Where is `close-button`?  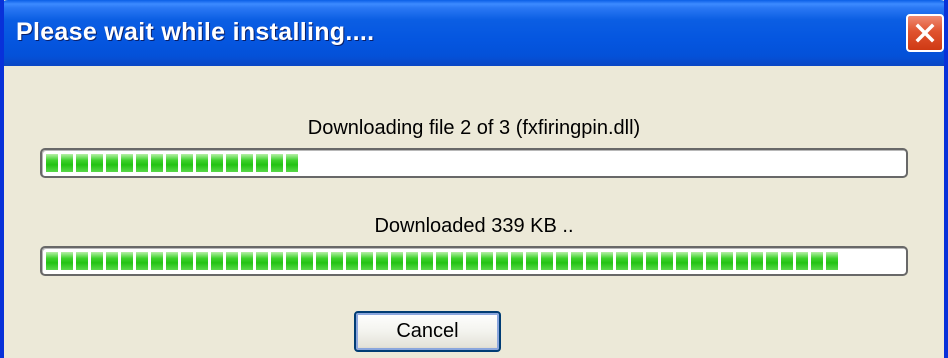 close-button is located at coordinates (925, 33).